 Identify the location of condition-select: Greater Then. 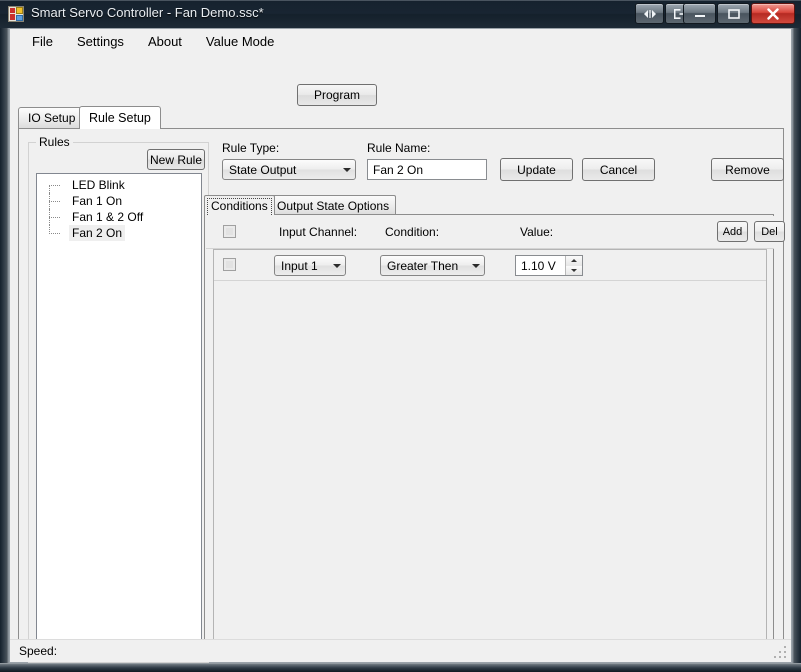
(432, 265).